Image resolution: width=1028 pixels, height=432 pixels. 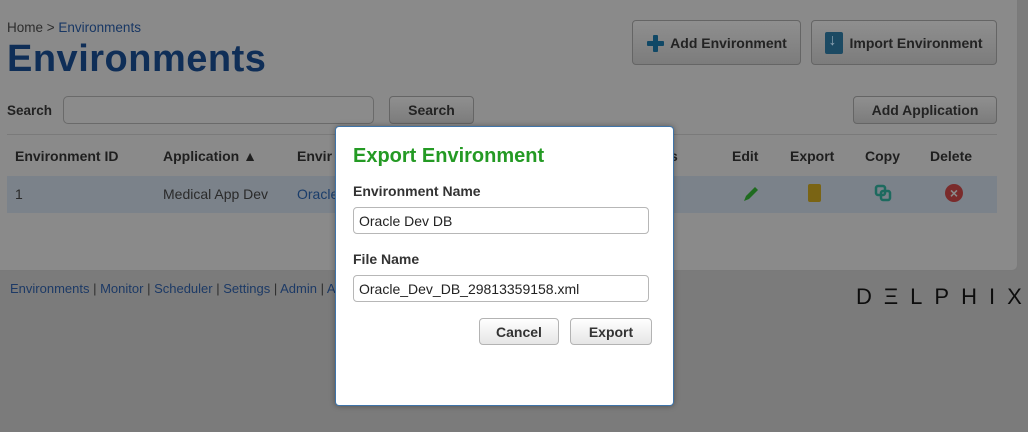 I want to click on dialog-title: Export Environment, so click(x=449, y=156).